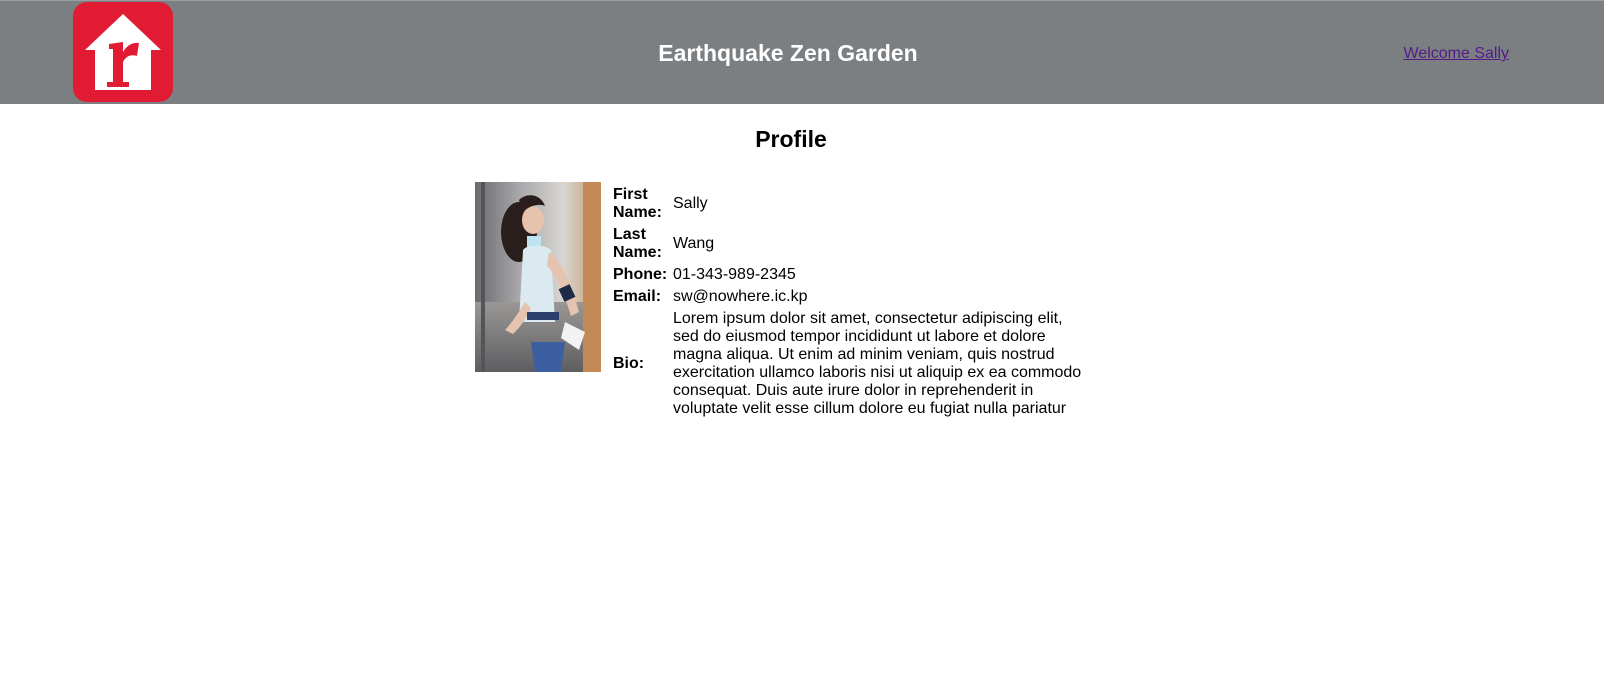  What do you see at coordinates (788, 53) in the screenshot?
I see `app-title: Earthquake Zen Garden` at bounding box center [788, 53].